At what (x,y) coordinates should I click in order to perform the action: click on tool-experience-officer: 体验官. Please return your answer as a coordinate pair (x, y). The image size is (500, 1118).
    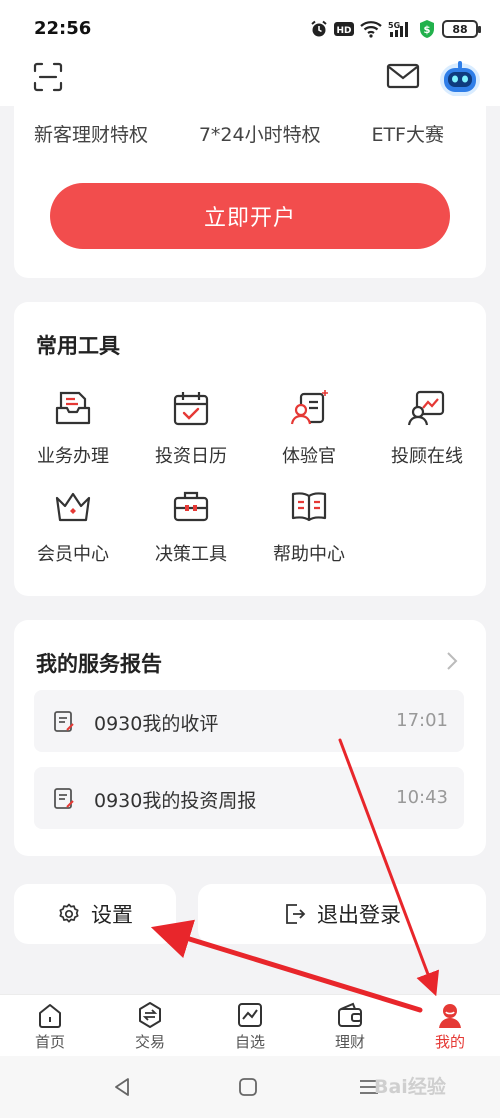
    Looking at the image, I should click on (309, 436).